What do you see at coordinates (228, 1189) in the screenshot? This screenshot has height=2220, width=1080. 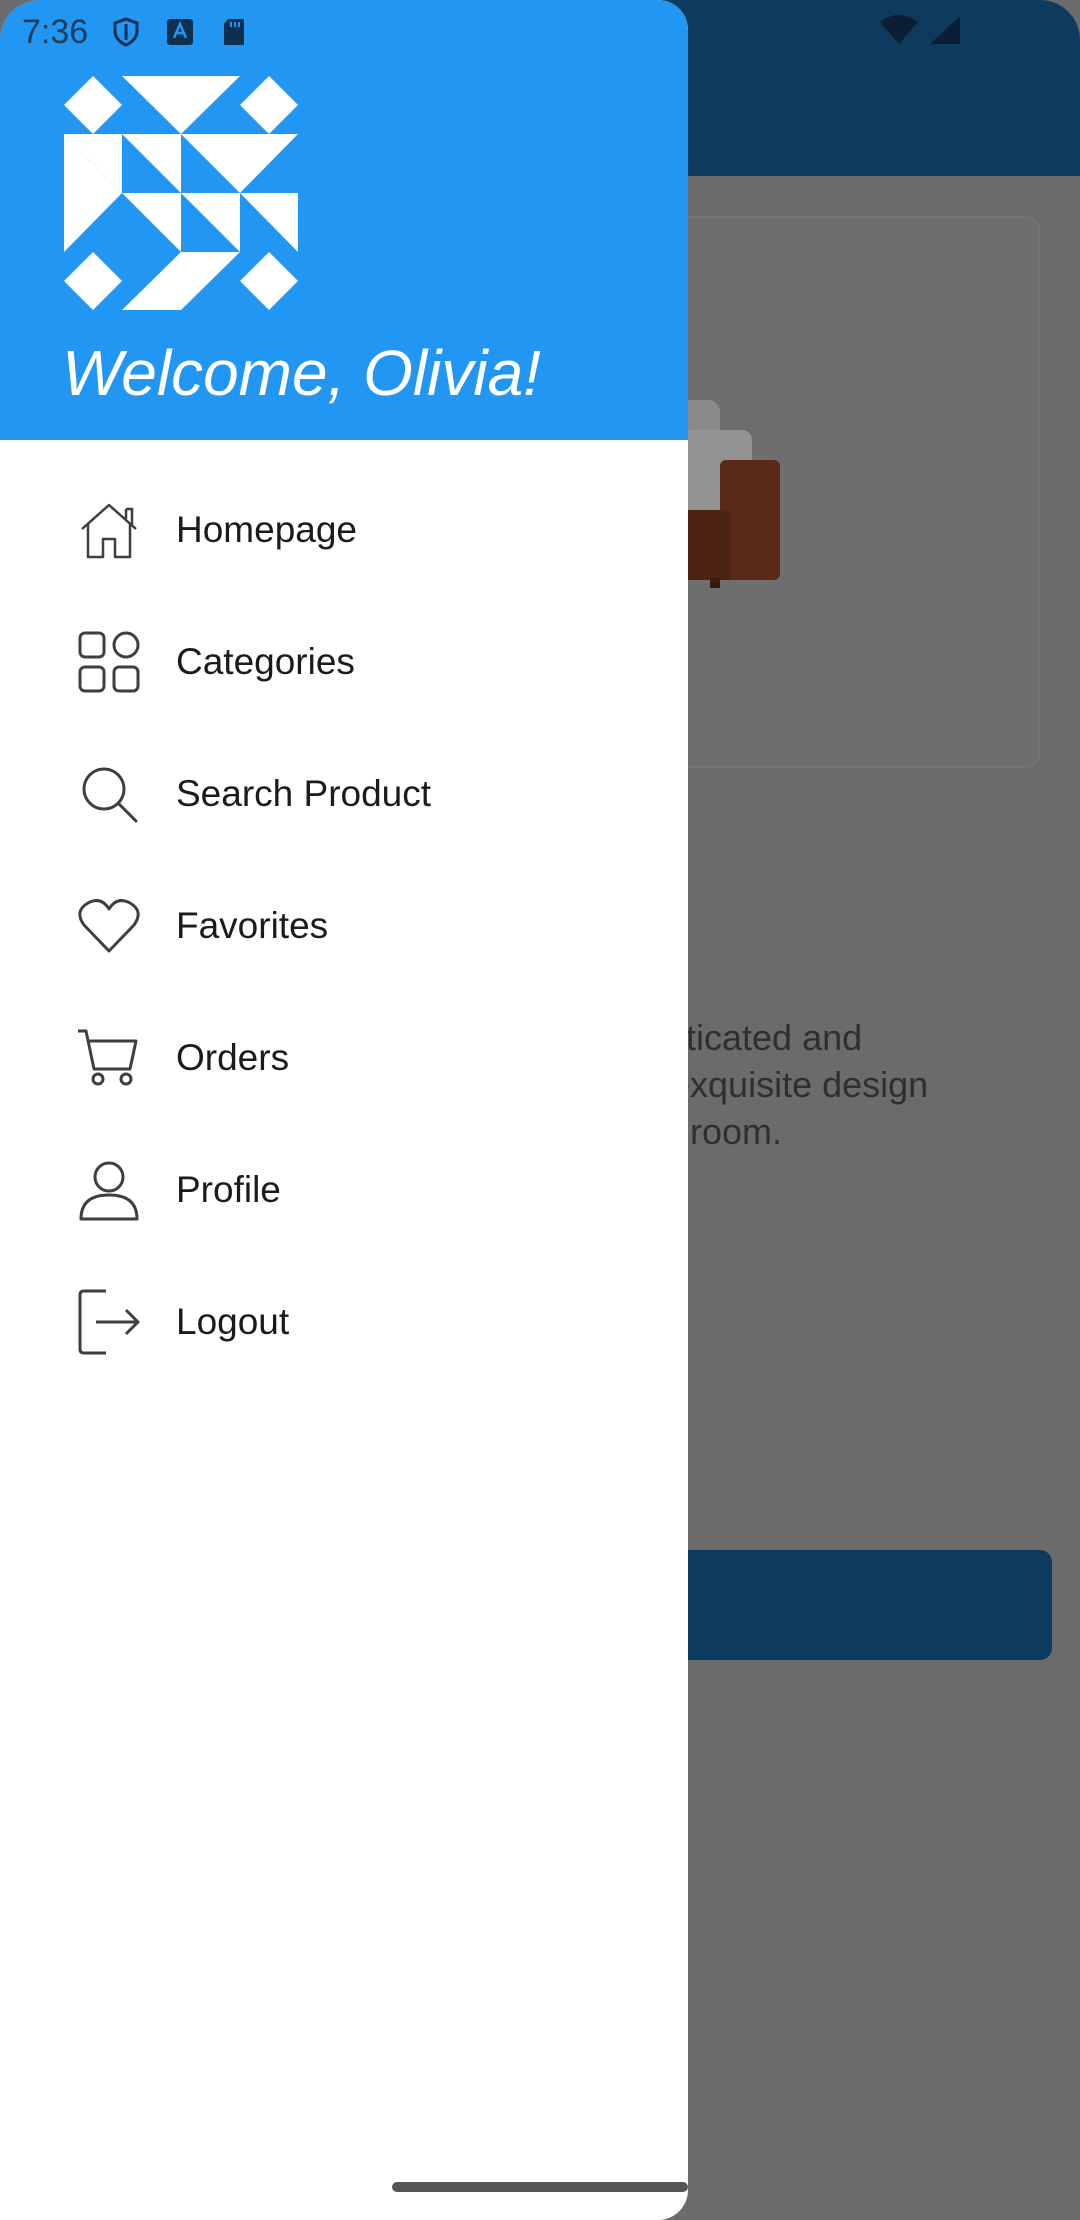 I see `menu-label-profile: Profile` at bounding box center [228, 1189].